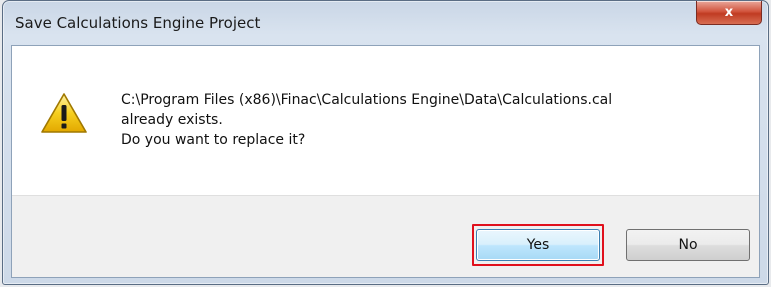 The height and width of the screenshot is (287, 771). I want to click on message-line-question: Do you want to replace it?, so click(213, 140).